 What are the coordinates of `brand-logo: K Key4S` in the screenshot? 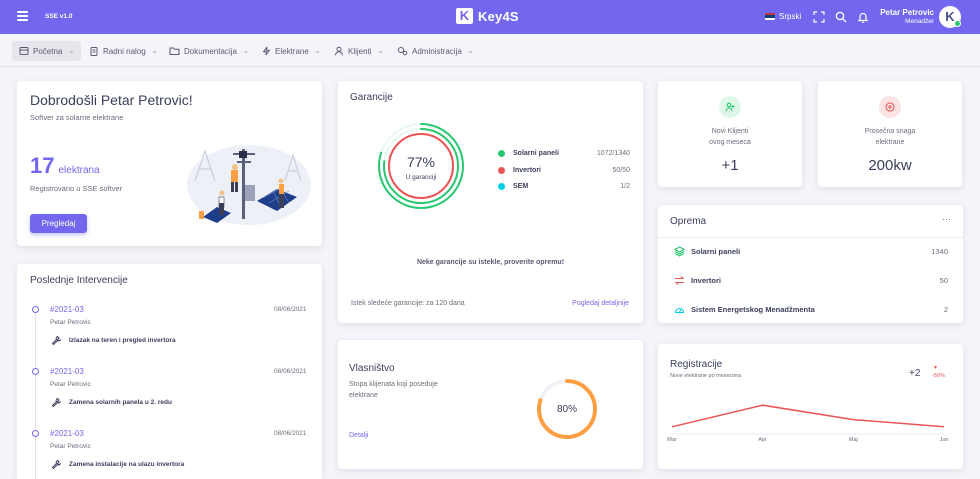 It's located at (487, 16).